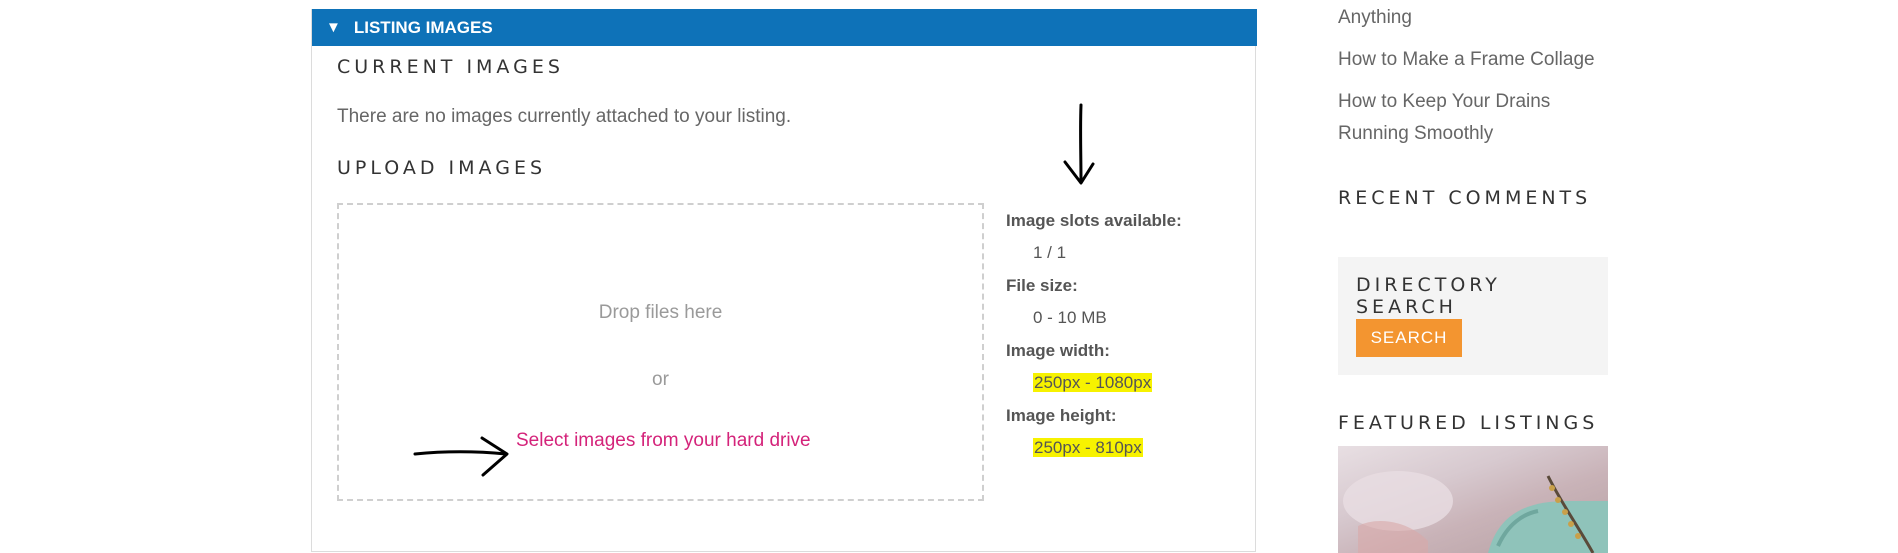 The height and width of the screenshot is (553, 1898). What do you see at coordinates (450, 67) in the screenshot?
I see `current-images-heading: CURRENT IMAGES` at bounding box center [450, 67].